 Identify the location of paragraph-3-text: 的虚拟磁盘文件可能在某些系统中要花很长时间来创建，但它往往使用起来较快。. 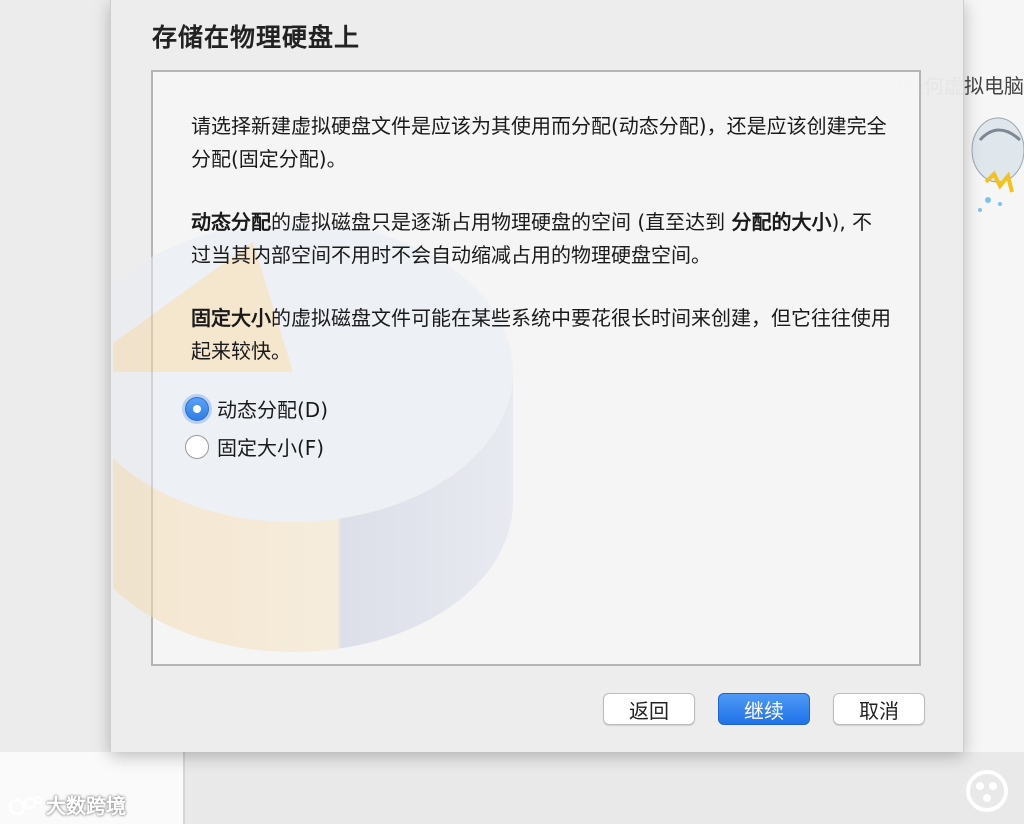
(541, 334).